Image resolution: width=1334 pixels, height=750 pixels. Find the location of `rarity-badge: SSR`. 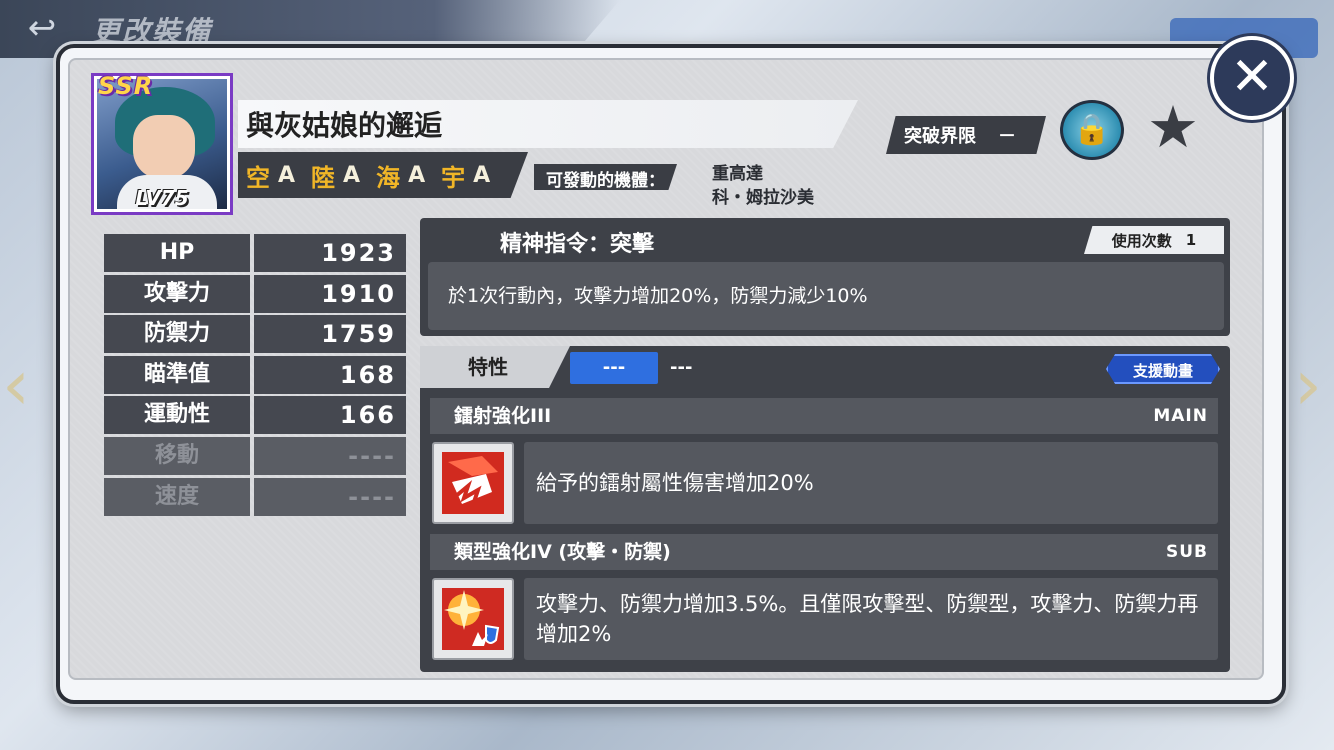

rarity-badge: SSR is located at coordinates (126, 86).